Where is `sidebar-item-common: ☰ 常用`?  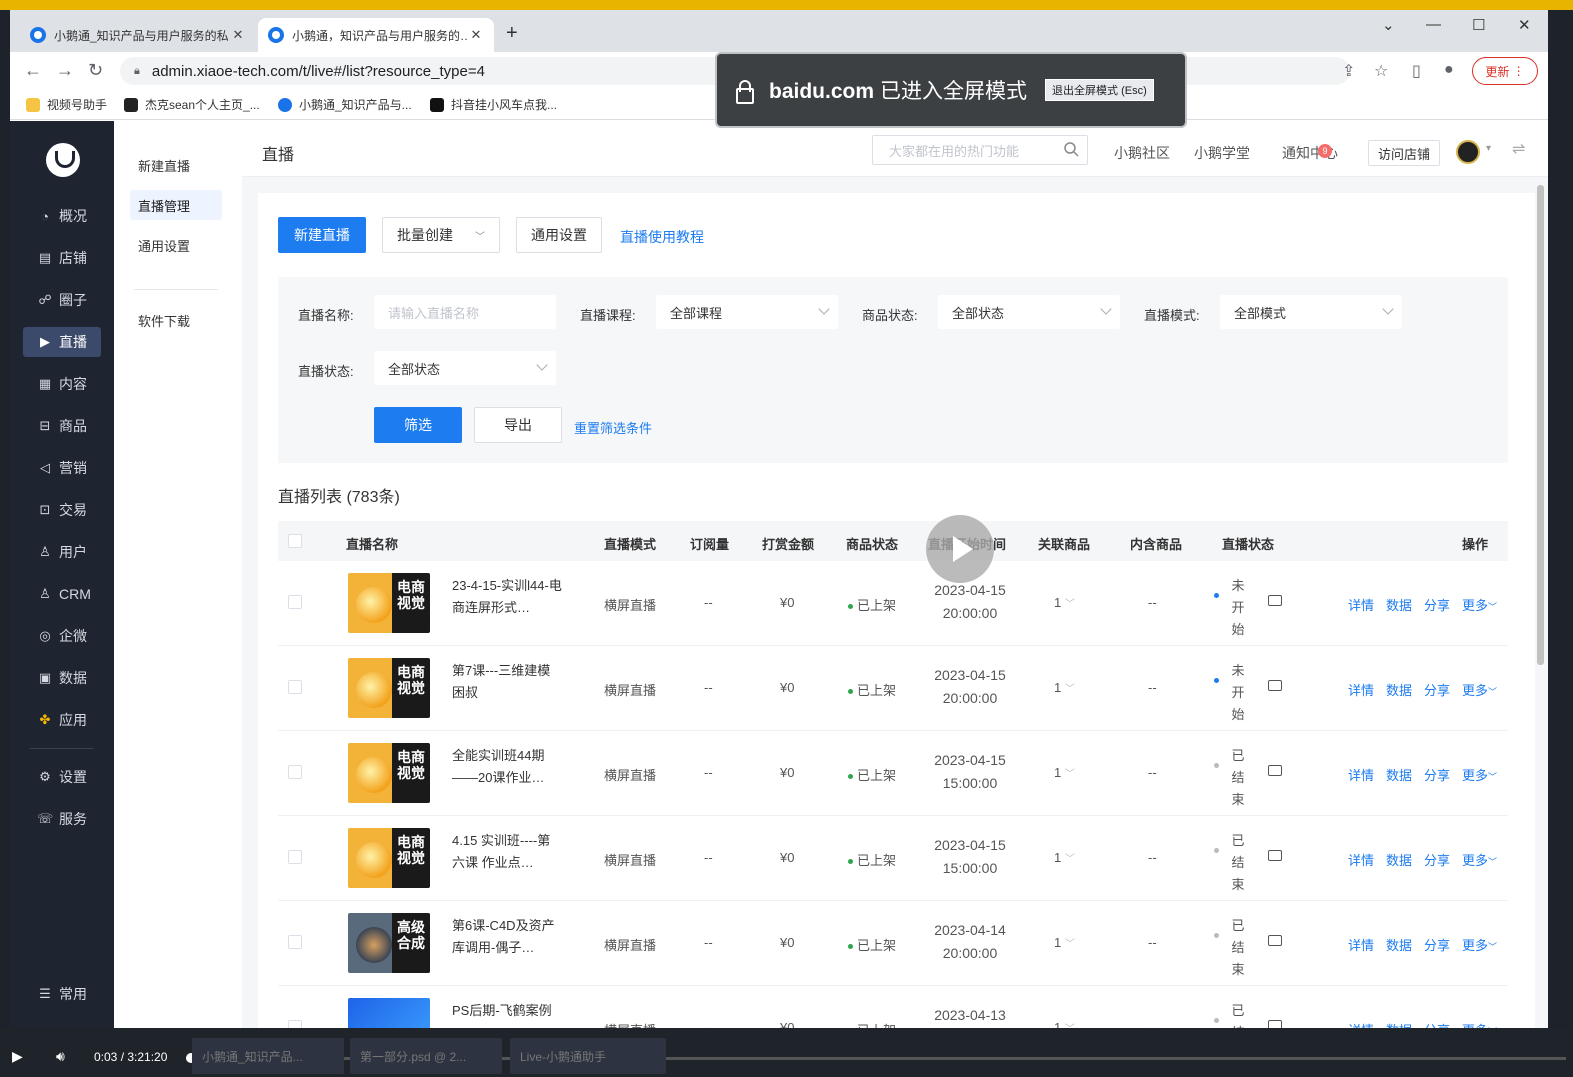
sidebar-item-common: ☰ 常用 is located at coordinates (62, 994).